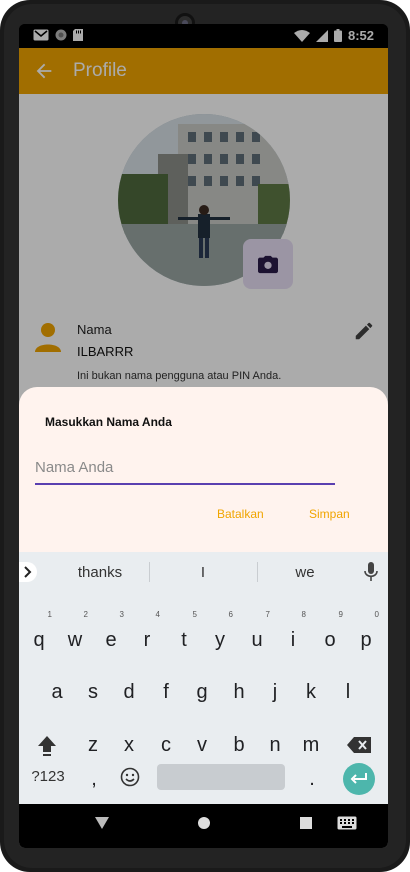 Image resolution: width=410 pixels, height=872 pixels. I want to click on key-hint: 0, so click(376, 614).